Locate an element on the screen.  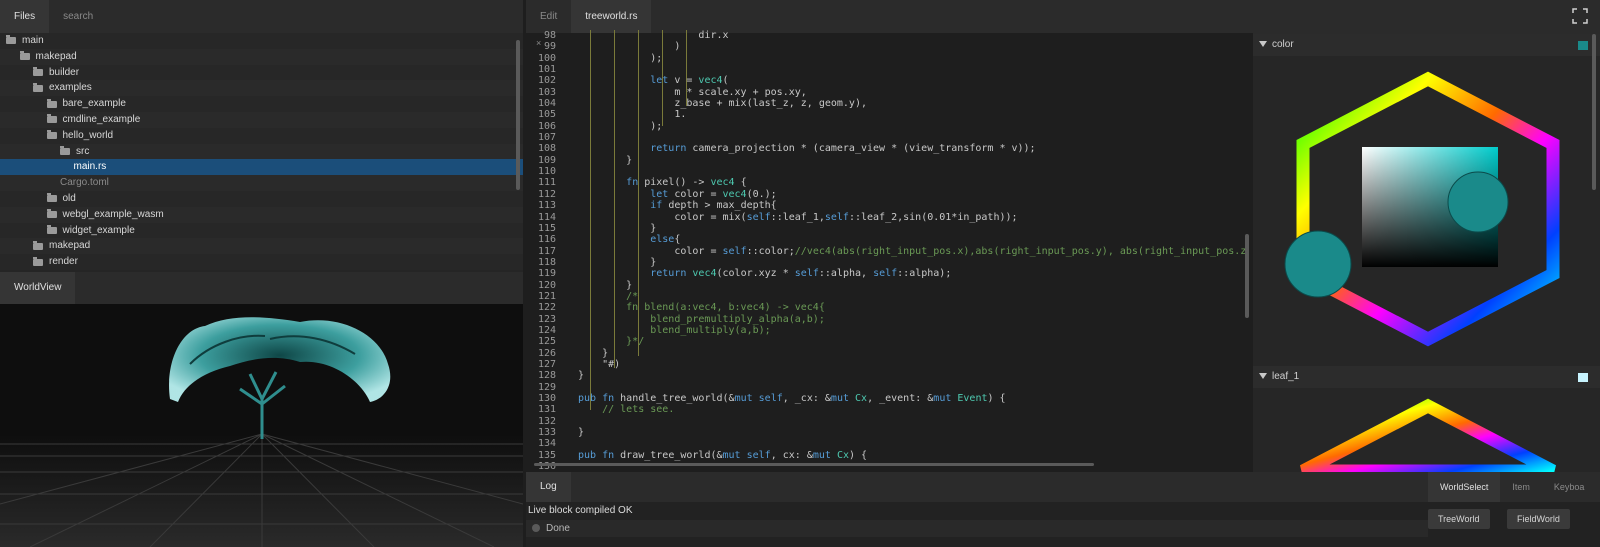
sv-handle is located at coordinates (1478, 202).